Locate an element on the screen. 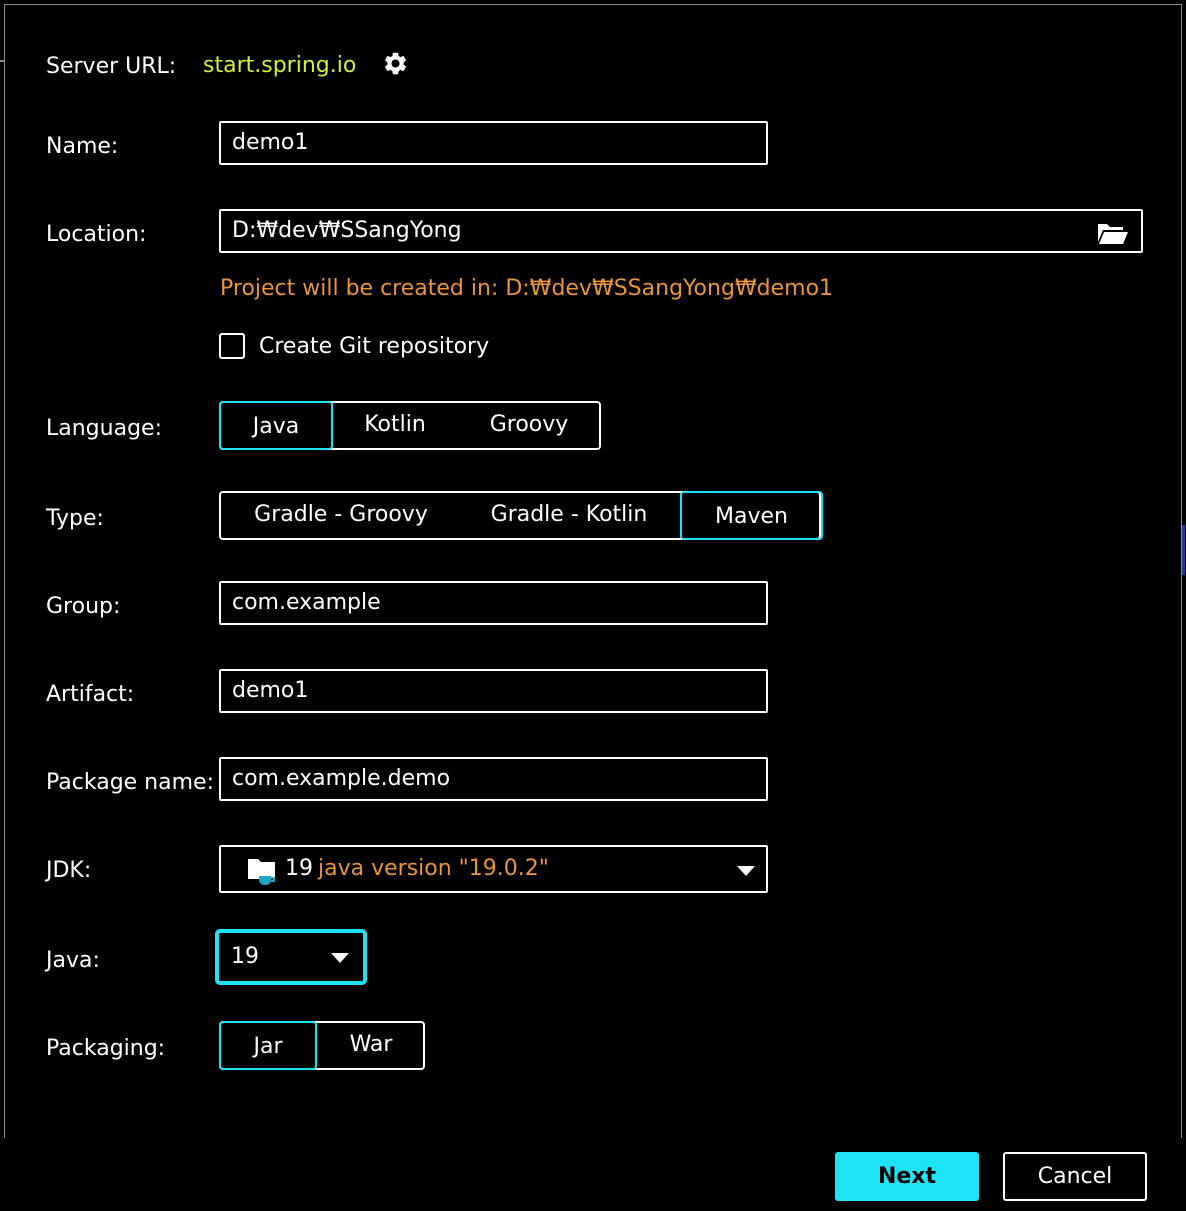 The height and width of the screenshot is (1211, 1186). packaging-segmented-control: Jar War is located at coordinates (322, 1045).